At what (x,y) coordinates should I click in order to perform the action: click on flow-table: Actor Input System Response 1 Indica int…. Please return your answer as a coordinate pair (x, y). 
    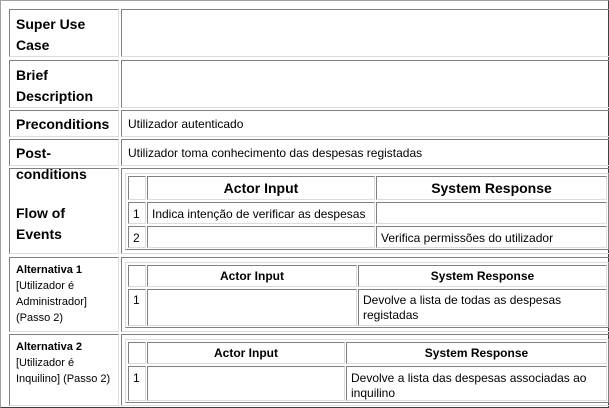
    Looking at the image, I should click on (367, 211).